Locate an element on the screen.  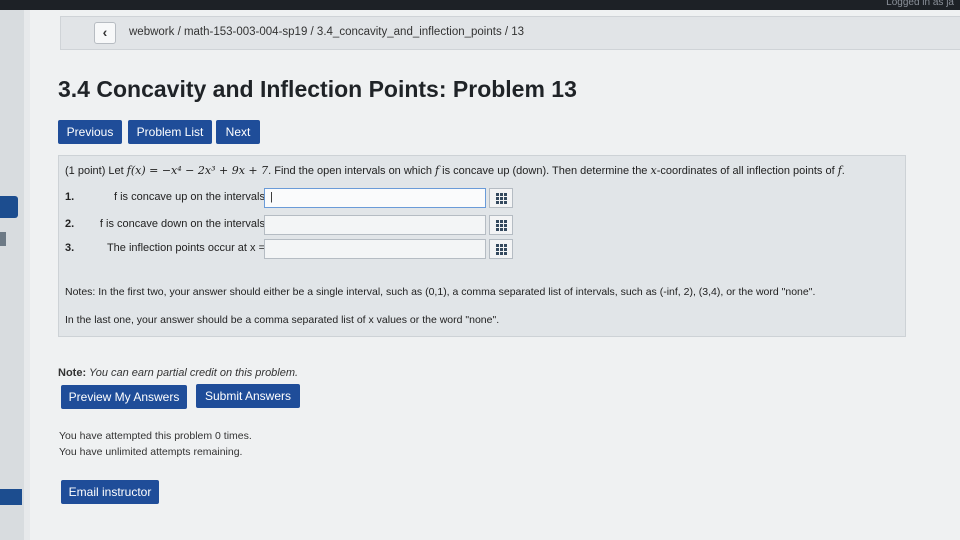
back-button: ‹ is located at coordinates (105, 33).